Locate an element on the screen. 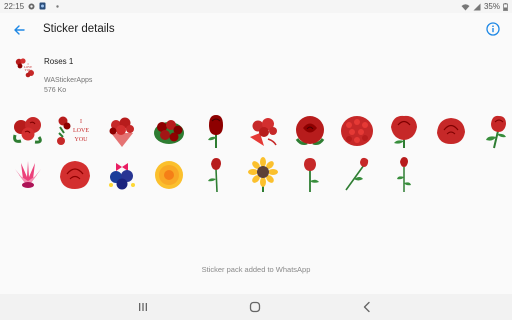 Image resolution: width=512 pixels, height=320 pixels. sticker-rose-dome-bouquet is located at coordinates (357, 131).